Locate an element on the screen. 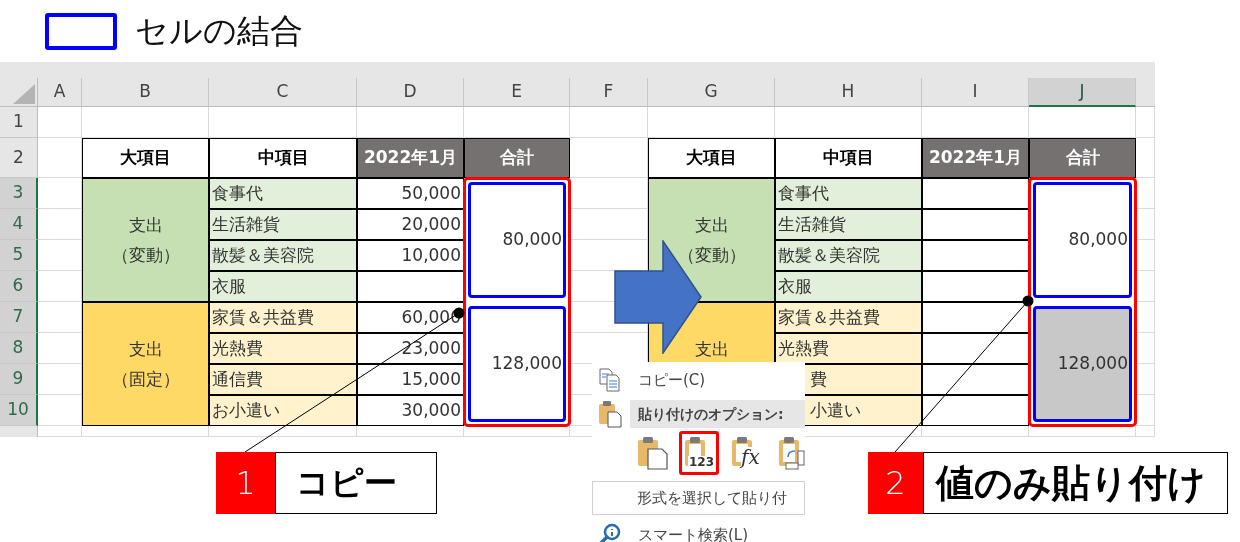 The height and width of the screenshot is (542, 1240). value-cell: 30,000 is located at coordinates (410, 410).